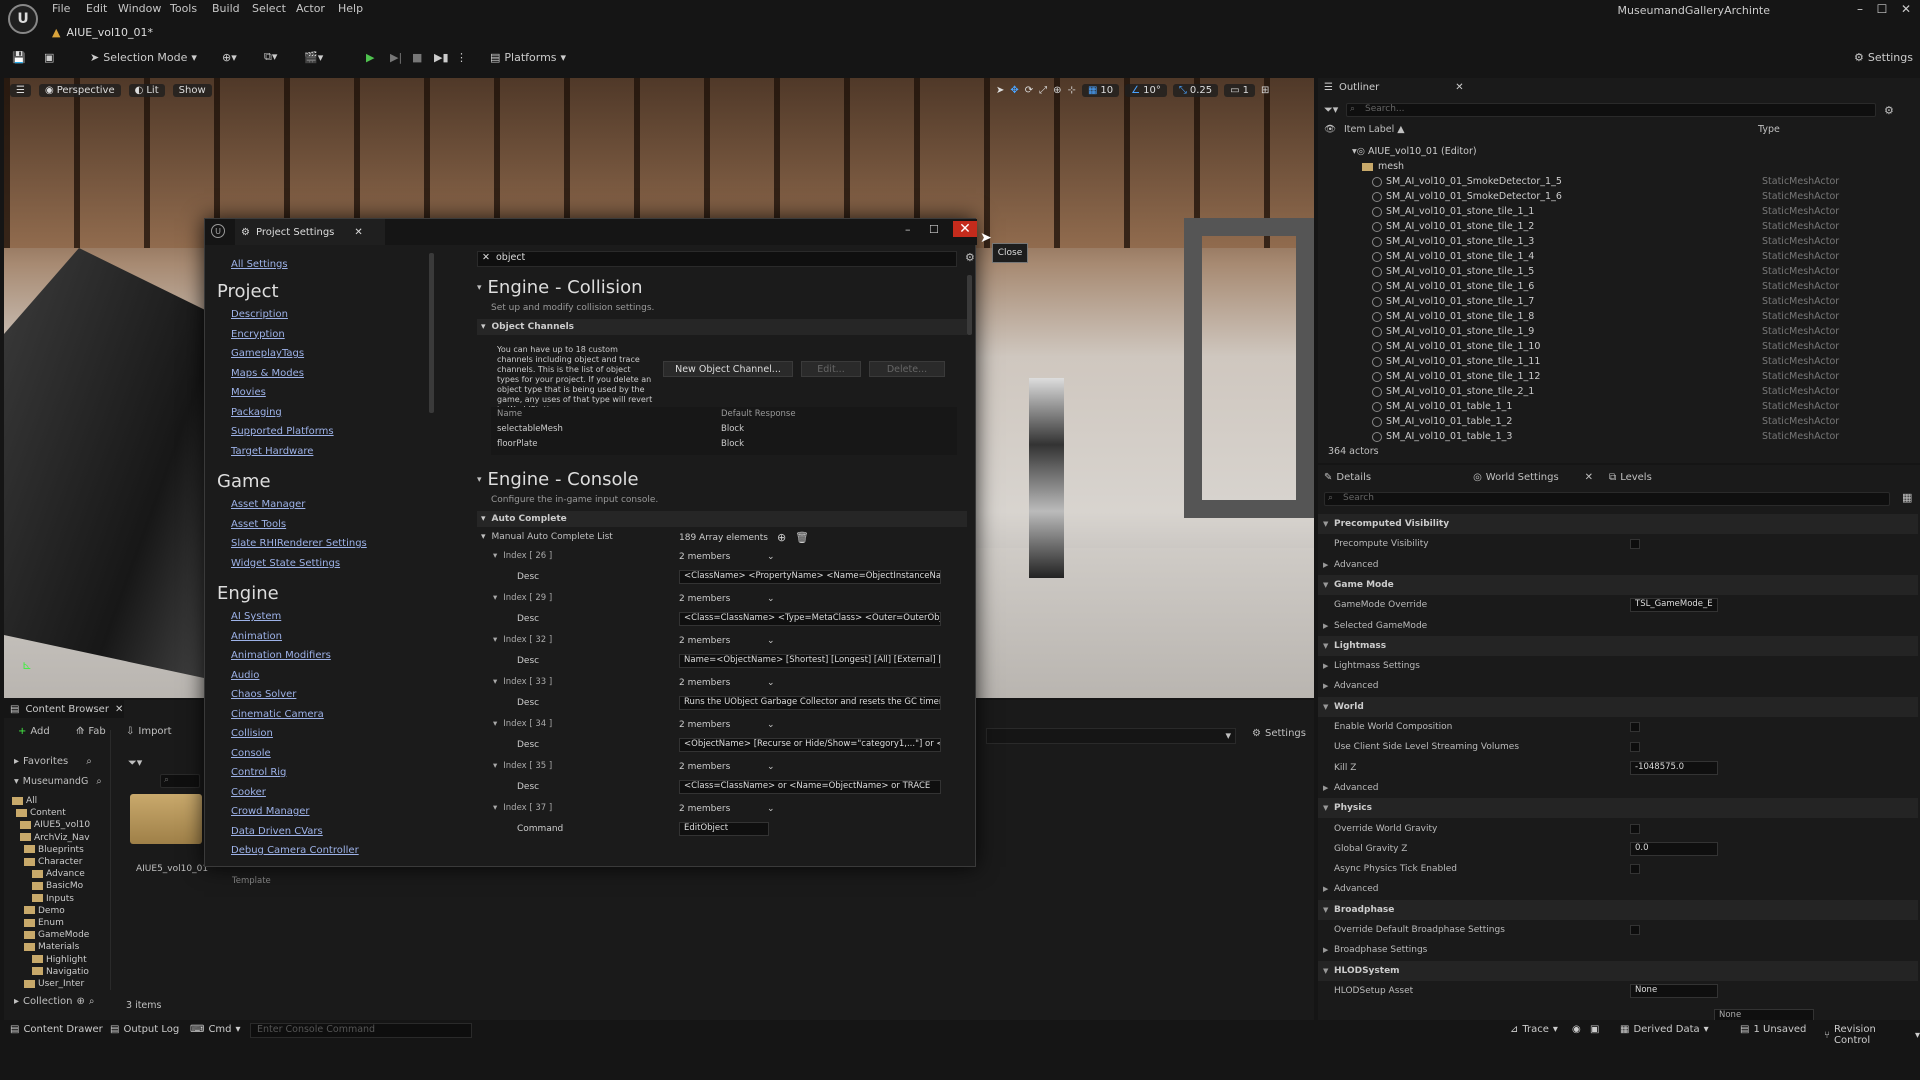  I want to click on details-row: ▶ Selected GameMode, so click(1618, 626).